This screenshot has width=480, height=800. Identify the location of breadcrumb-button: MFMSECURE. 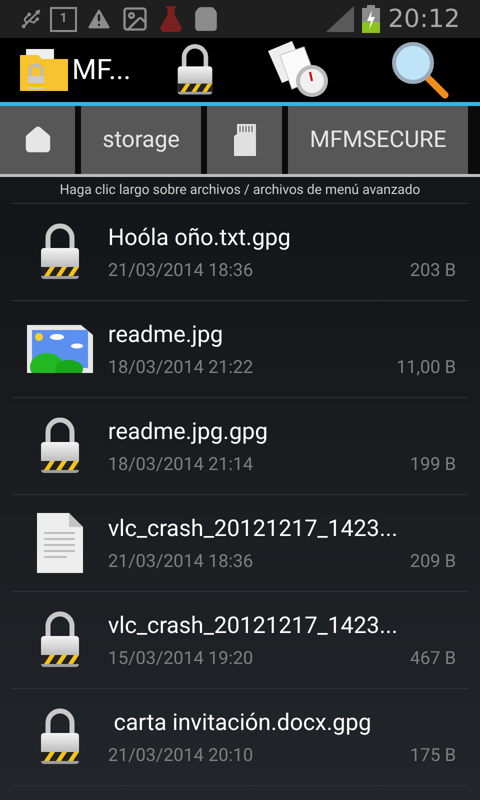
(378, 140).